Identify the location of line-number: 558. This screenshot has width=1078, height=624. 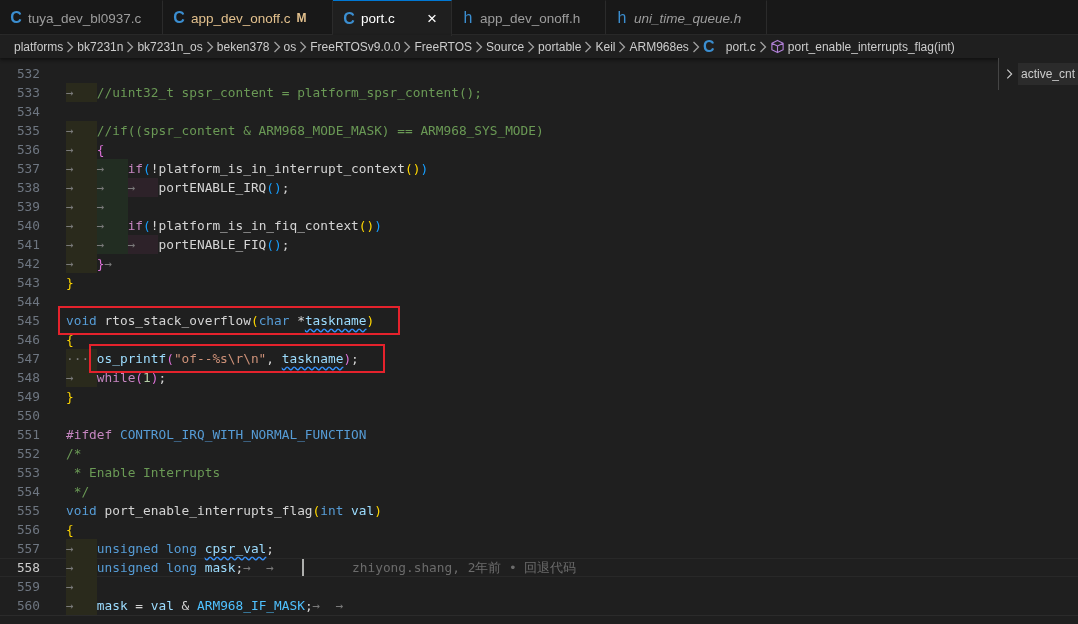
(27, 568).